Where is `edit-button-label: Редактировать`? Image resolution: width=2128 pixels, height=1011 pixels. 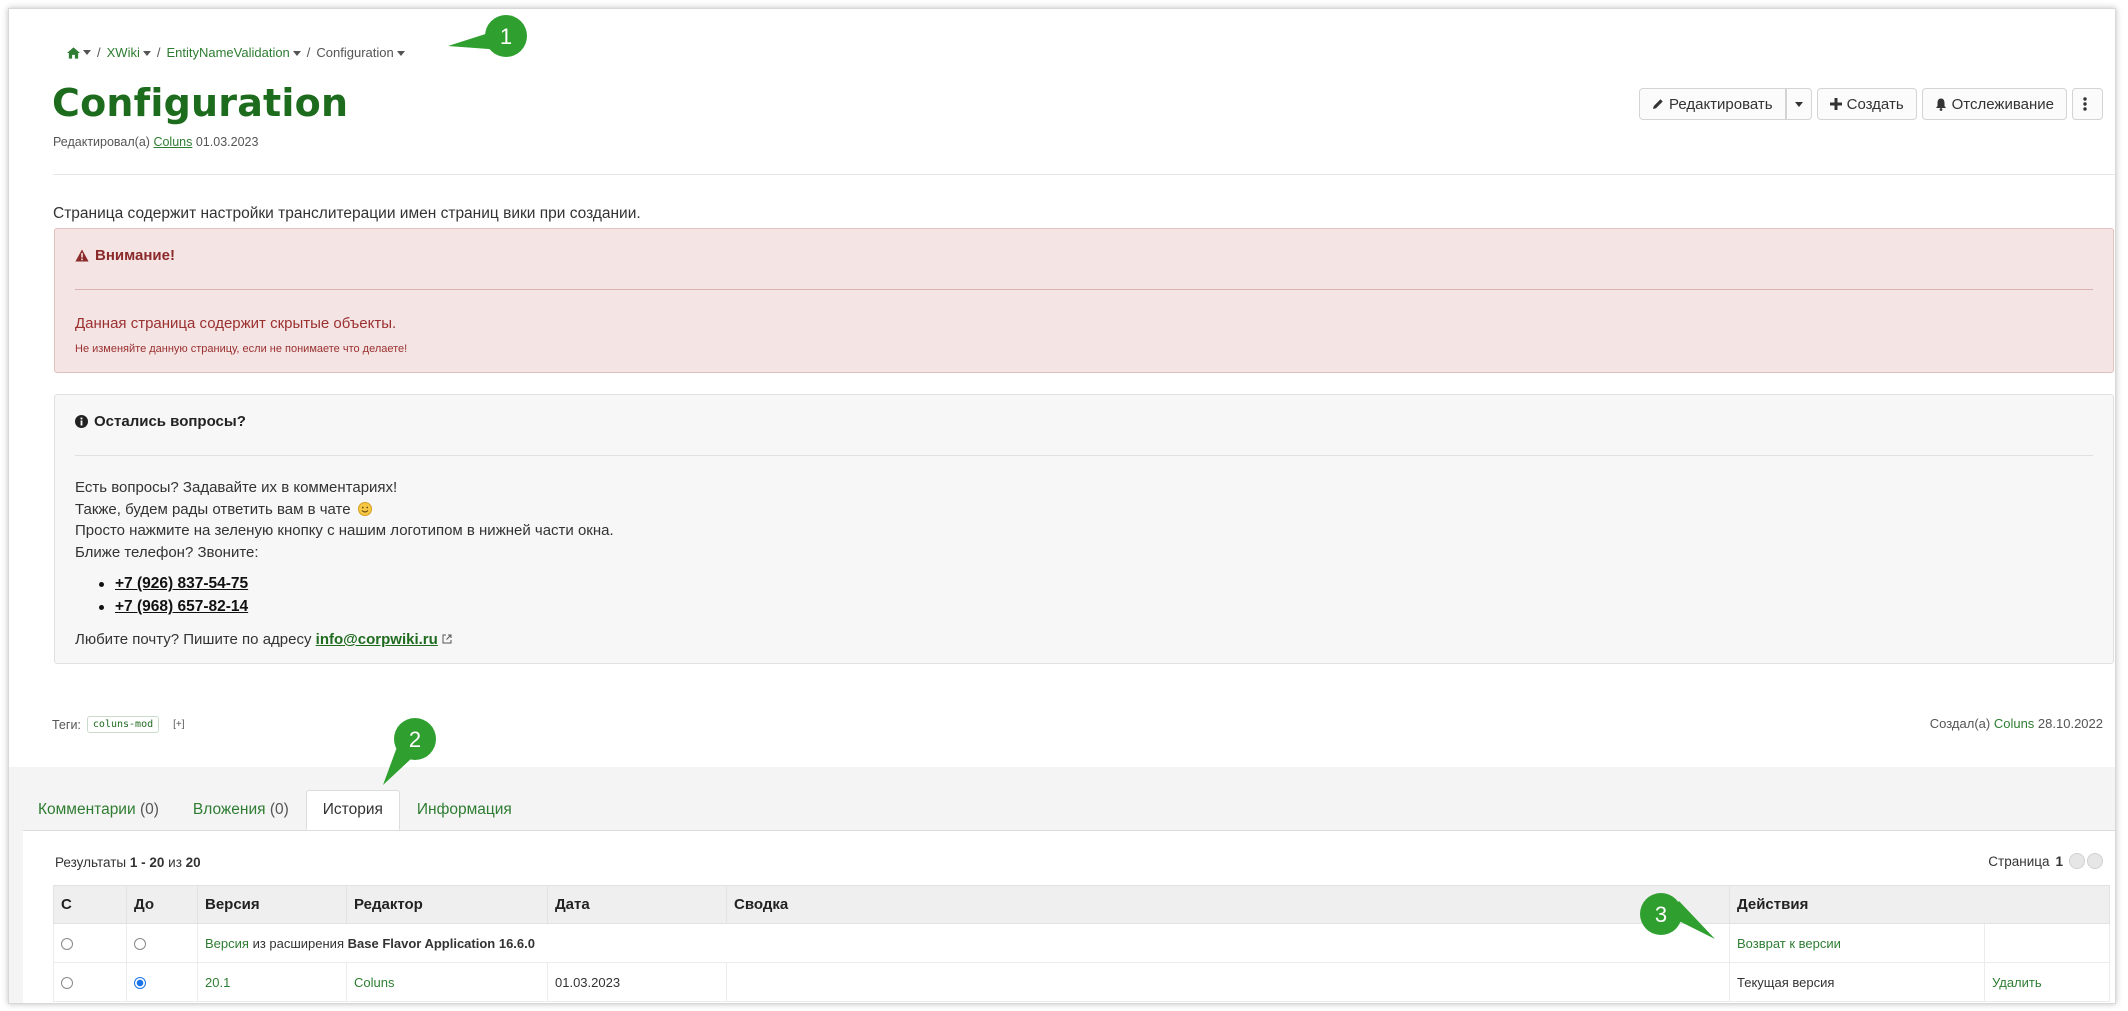
edit-button-label: Редактировать is located at coordinates (1721, 104).